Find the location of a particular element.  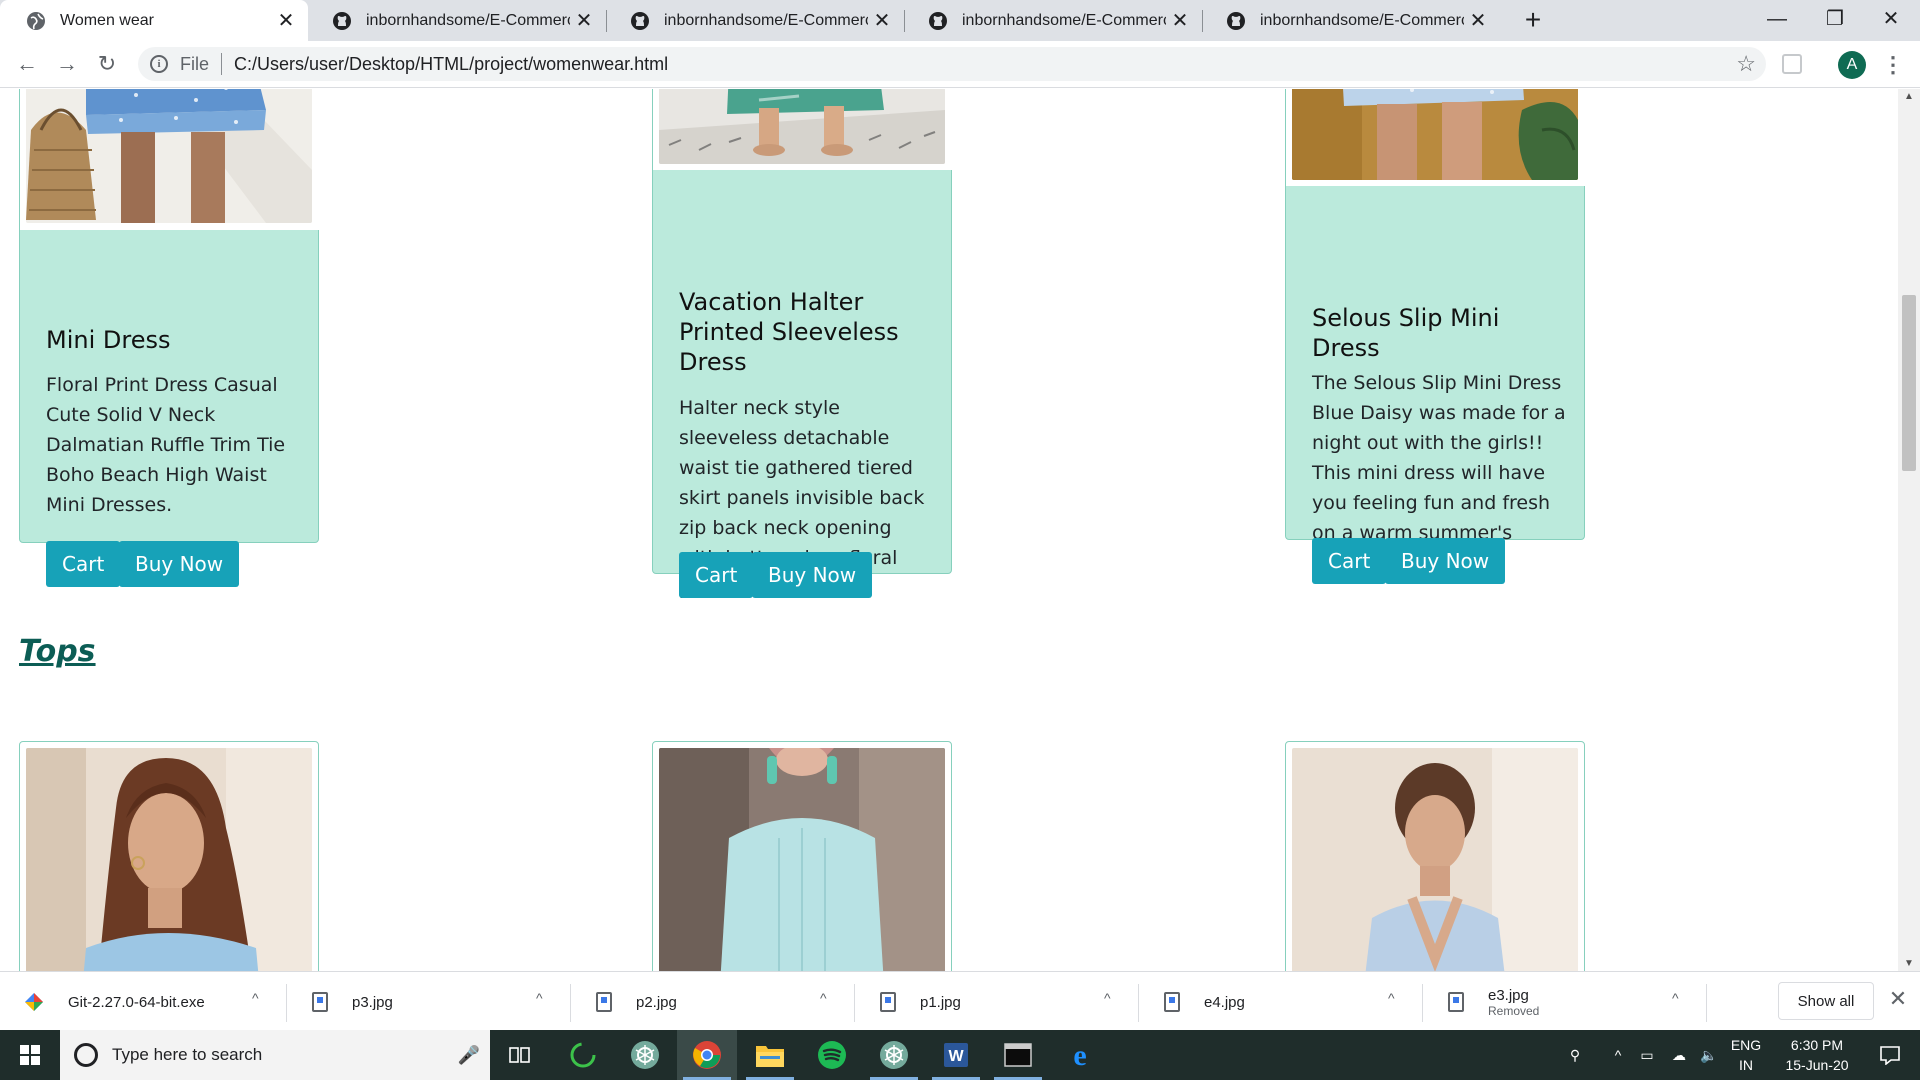

download-separator is located at coordinates (1422, 1003).